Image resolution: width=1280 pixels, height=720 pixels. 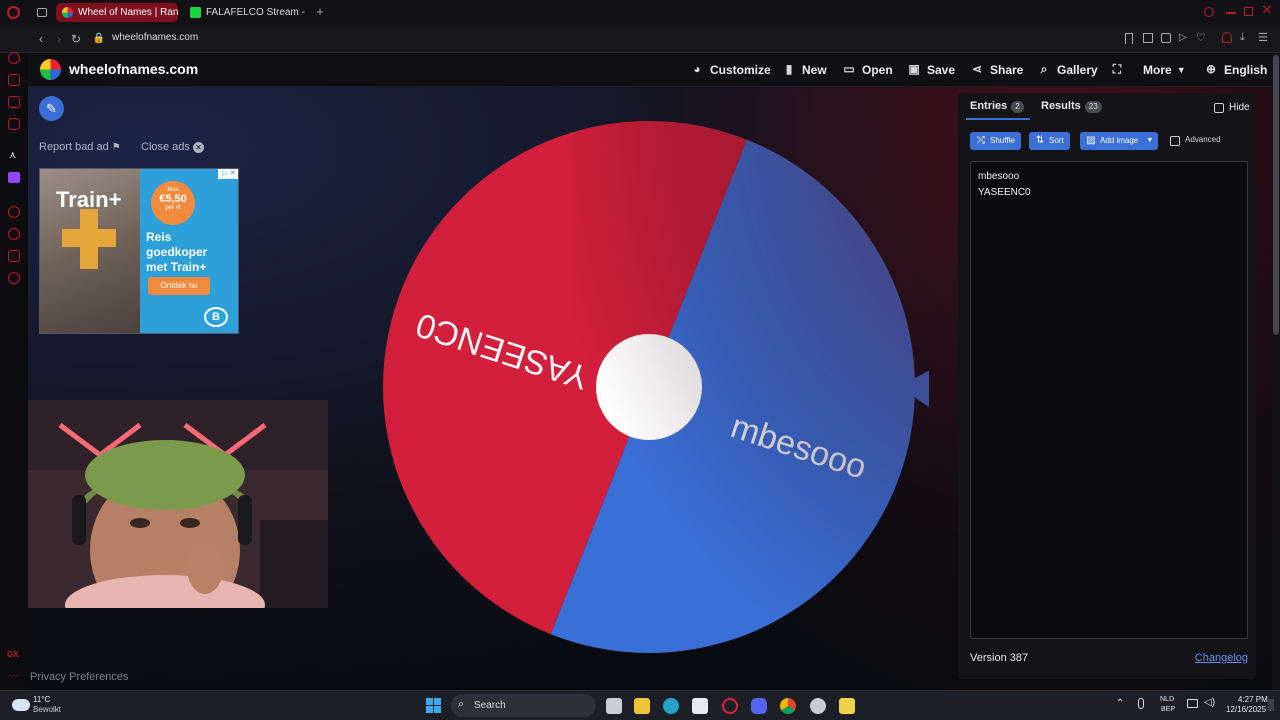 I want to click on shuffle-icon: ⤭, so click(x=981, y=140).